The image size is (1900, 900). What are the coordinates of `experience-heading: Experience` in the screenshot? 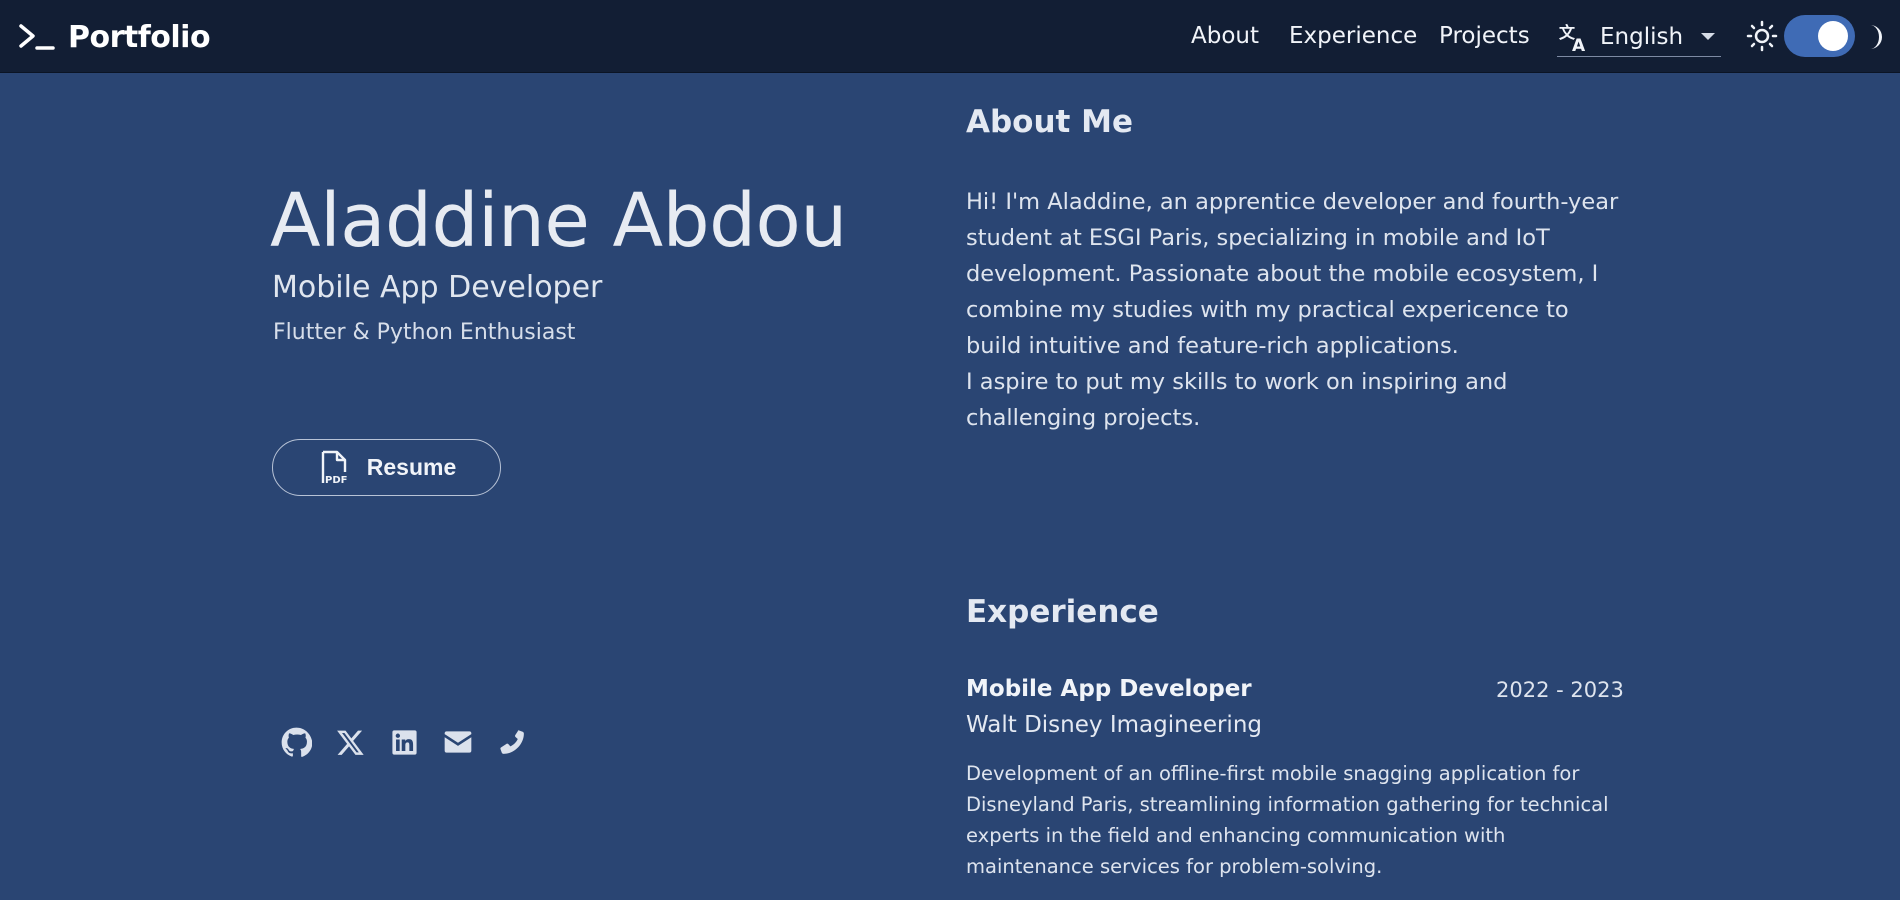 It's located at (1062, 612).